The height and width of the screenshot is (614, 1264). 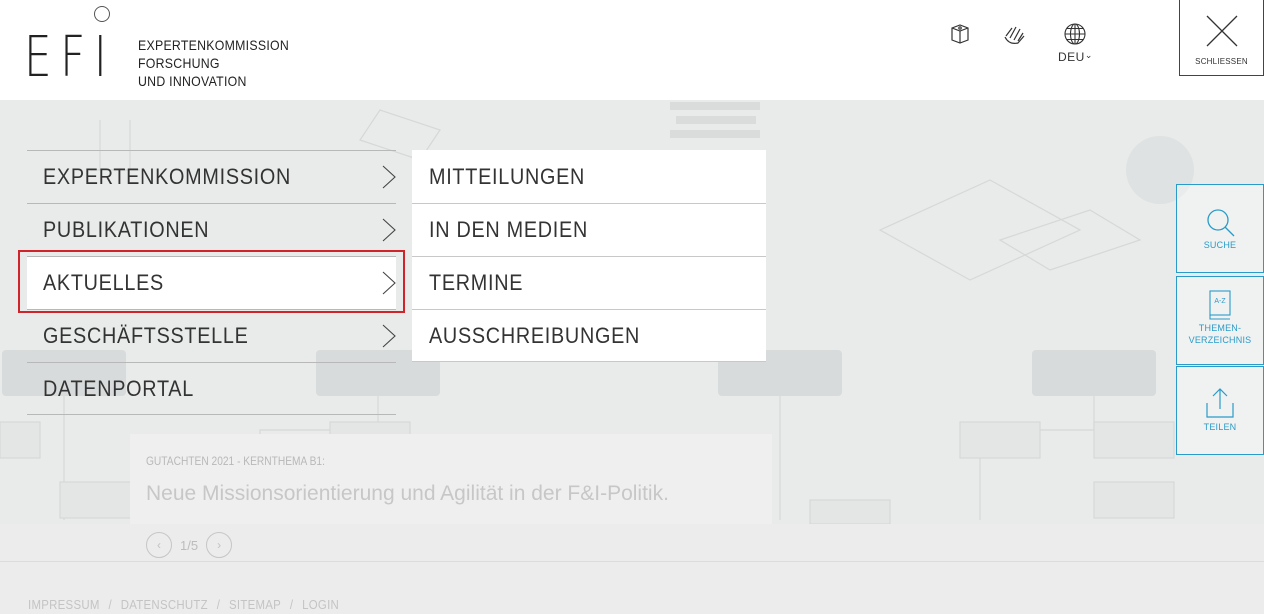 I want to click on close-icon, so click(x=1222, y=31).